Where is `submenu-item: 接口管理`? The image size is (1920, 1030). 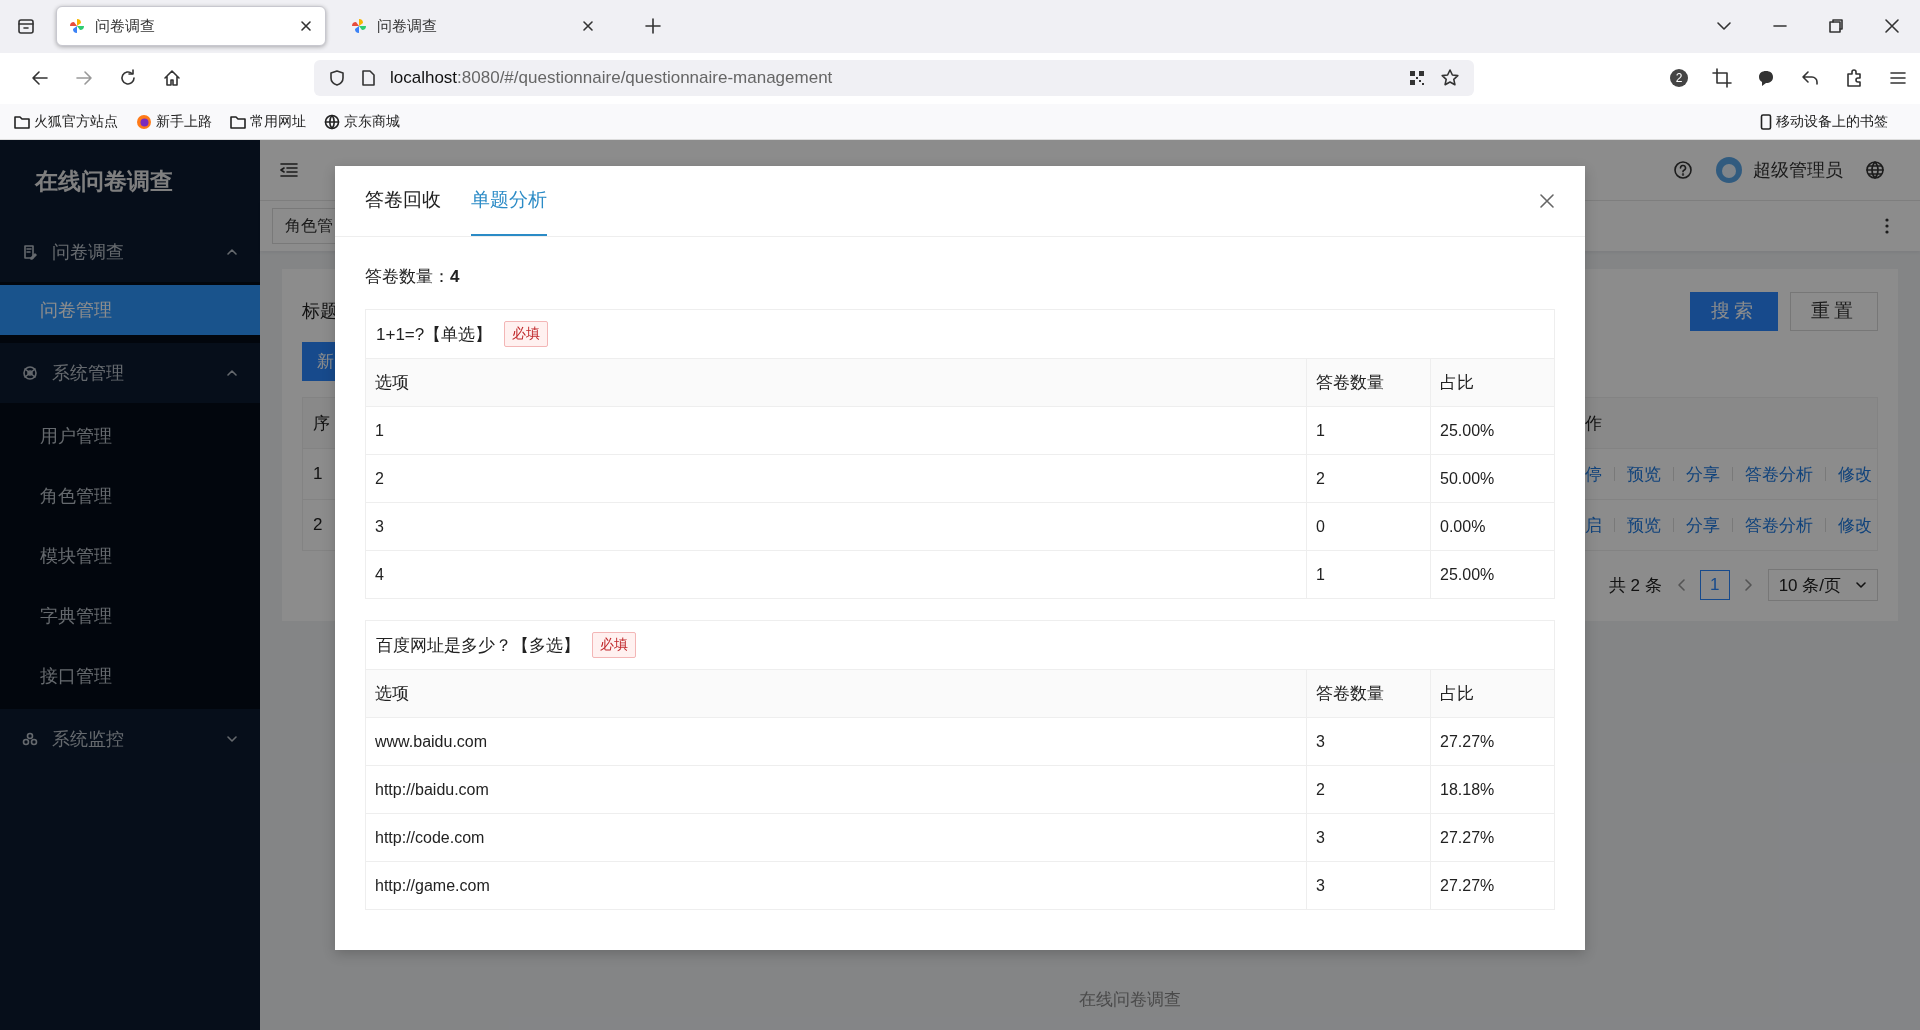 submenu-item: 接口管理 is located at coordinates (130, 676).